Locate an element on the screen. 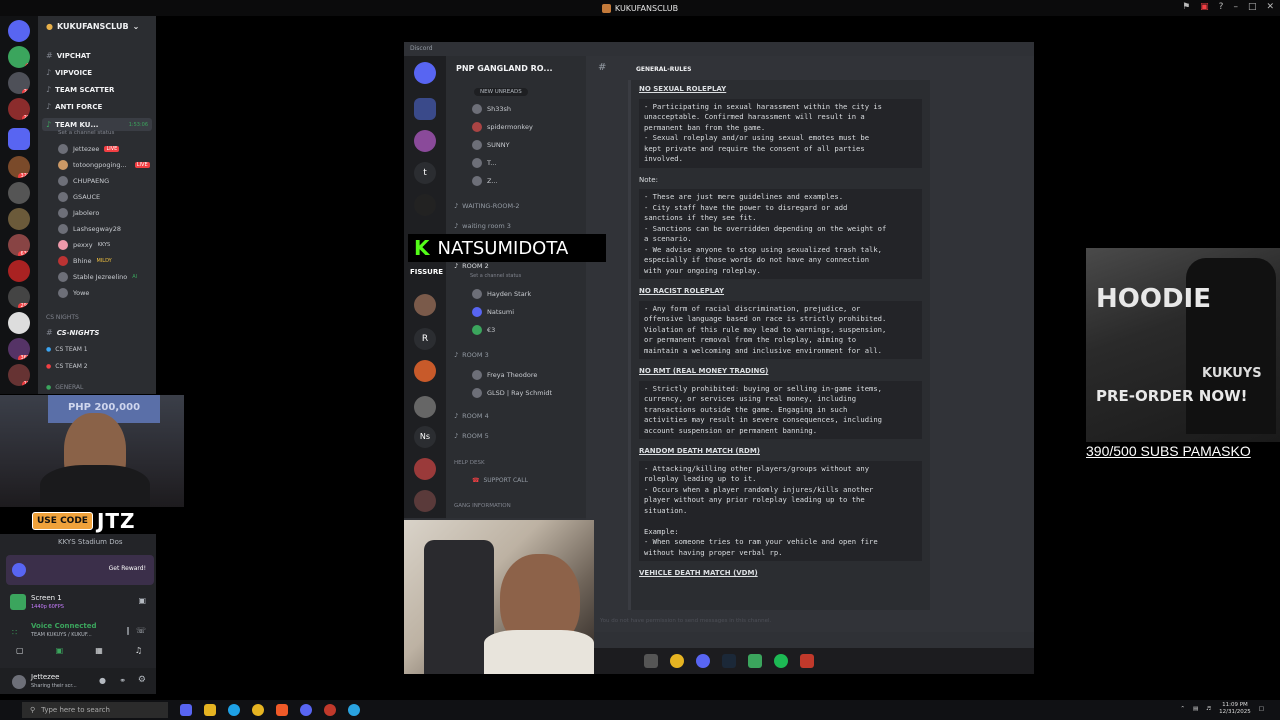 The height and width of the screenshot is (720, 1280). server-icon: 24 is located at coordinates (19, 83).